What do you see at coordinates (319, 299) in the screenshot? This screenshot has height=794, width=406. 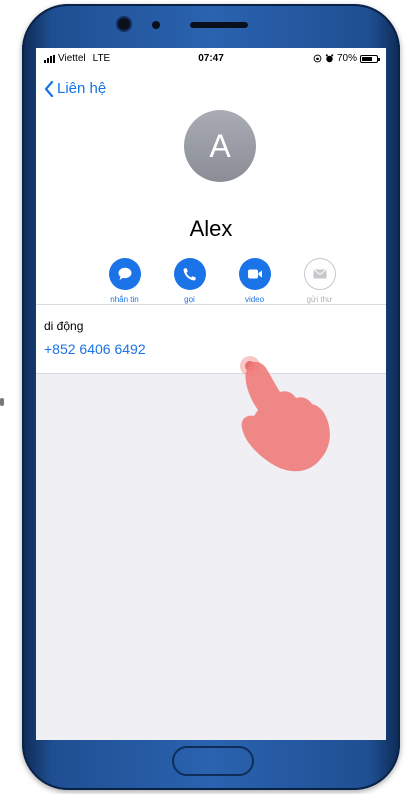 I see `mail-label: gửi thư` at bounding box center [319, 299].